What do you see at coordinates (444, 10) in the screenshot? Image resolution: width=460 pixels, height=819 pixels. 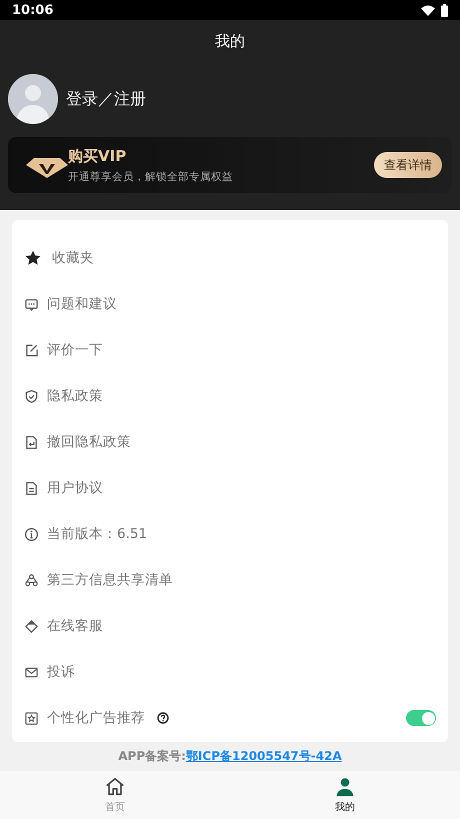 I see `battery-icon` at bounding box center [444, 10].